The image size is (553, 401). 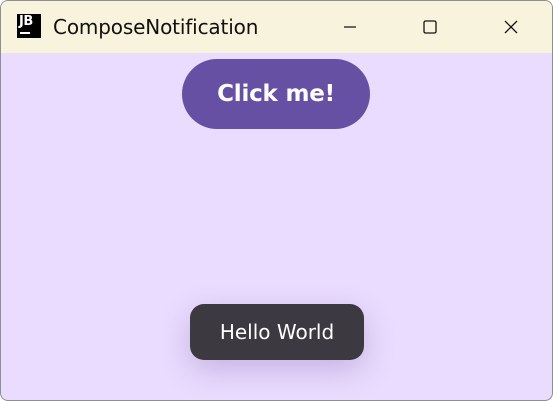 I want to click on click-me-button: Click me!, so click(x=276, y=94).